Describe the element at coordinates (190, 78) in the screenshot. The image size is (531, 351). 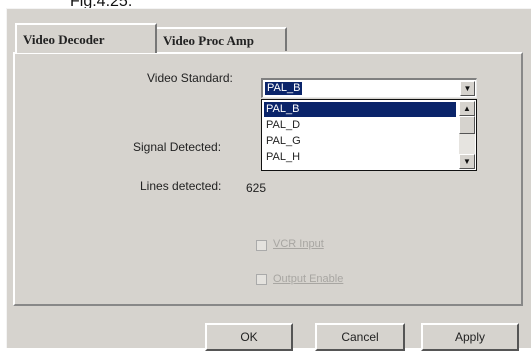
I see `video-standard-label: Video Standard:` at that location.